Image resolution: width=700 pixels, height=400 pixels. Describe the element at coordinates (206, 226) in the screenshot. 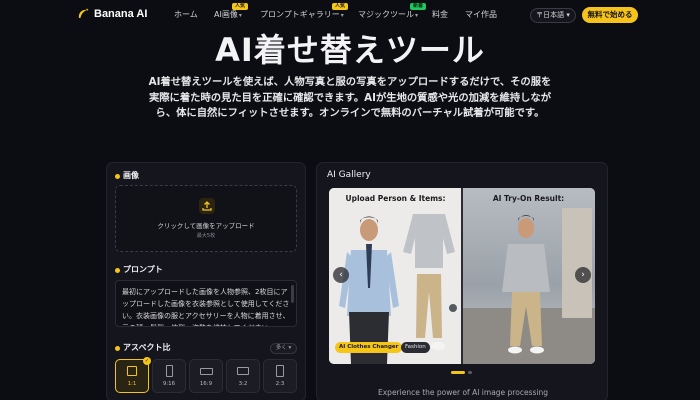

I see `upload-instruction: クリックして画像をアップロード` at that location.